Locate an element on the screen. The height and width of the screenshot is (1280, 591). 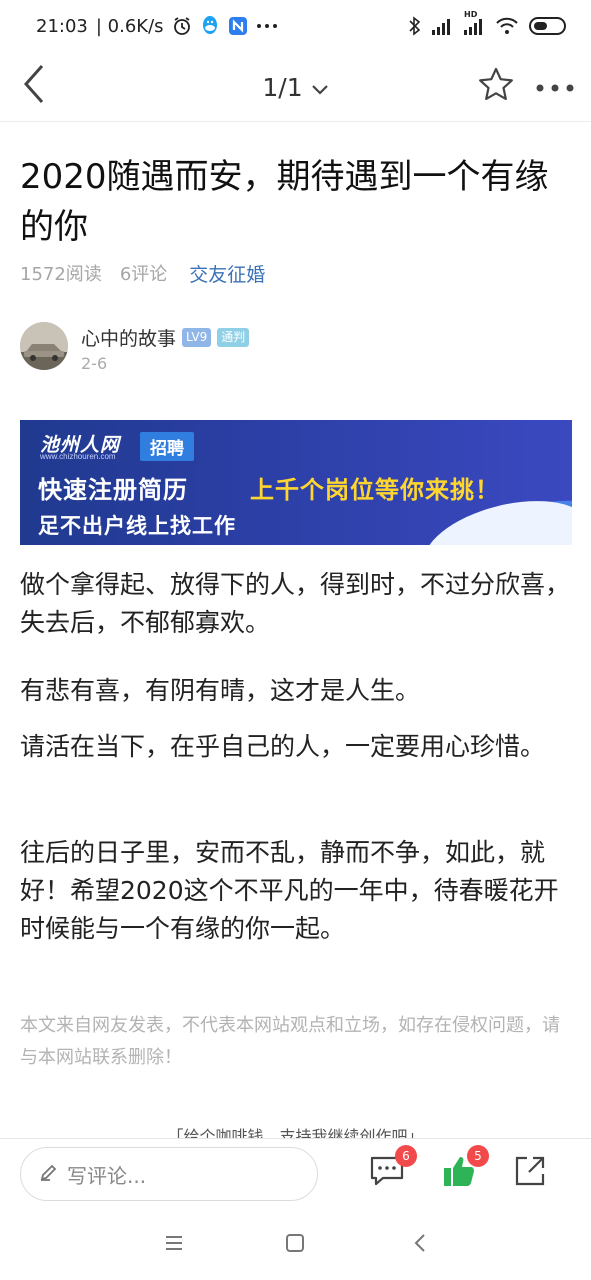
author-block: 心中的故事 LV9 通判 2-6 is located at coordinates (220, 348).